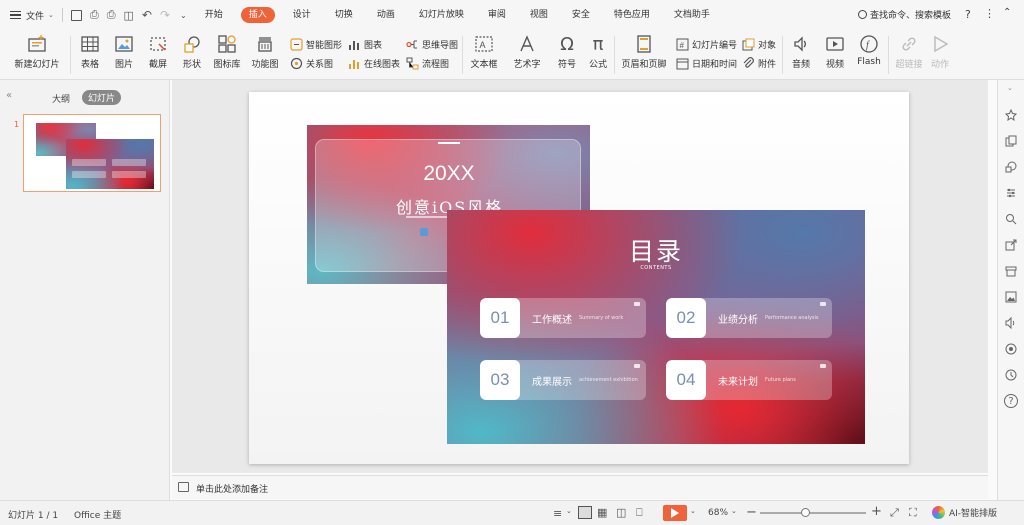 The height and width of the screenshot is (525, 1024). I want to click on slide-number-button: # 幻灯片编号, so click(706, 44).